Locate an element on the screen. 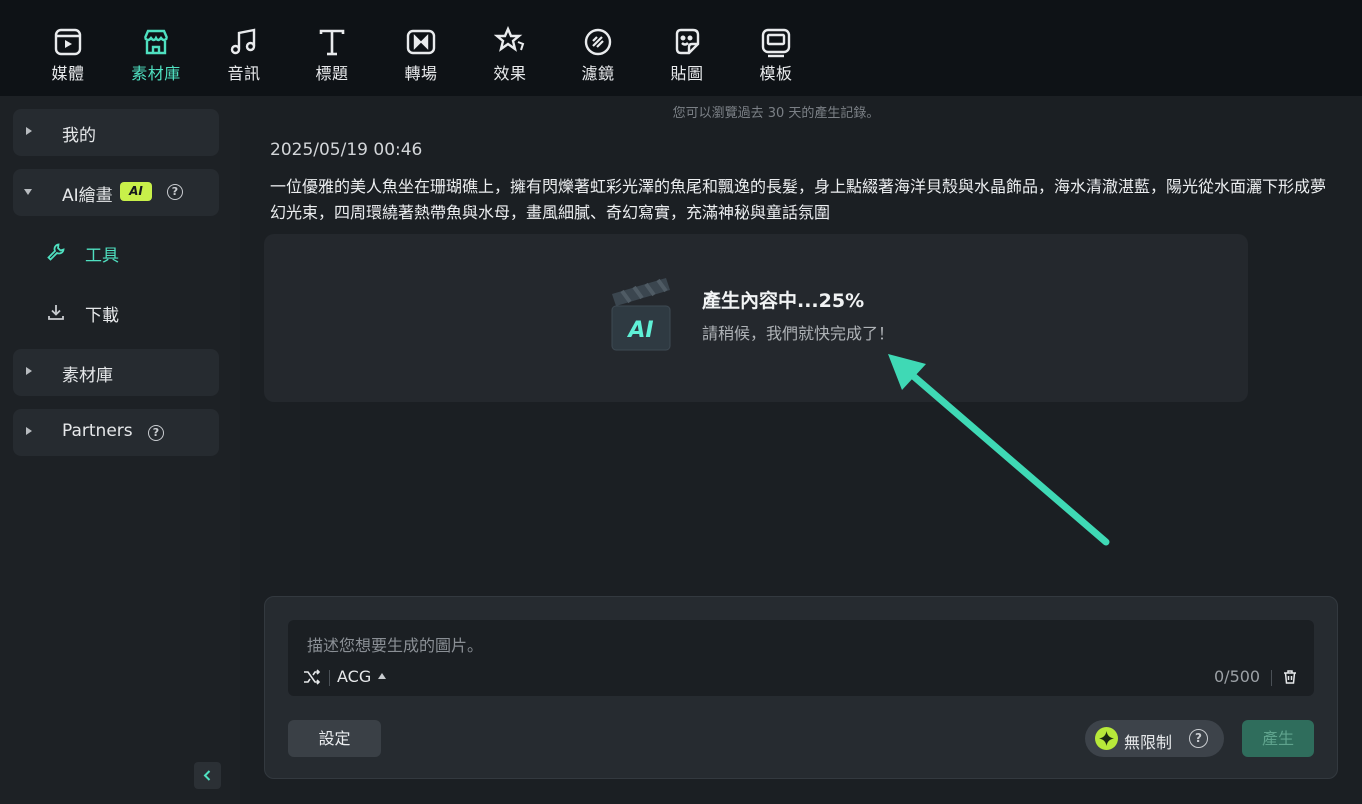 The height and width of the screenshot is (804, 1362). music-note-icon is located at coordinates (243, 41).